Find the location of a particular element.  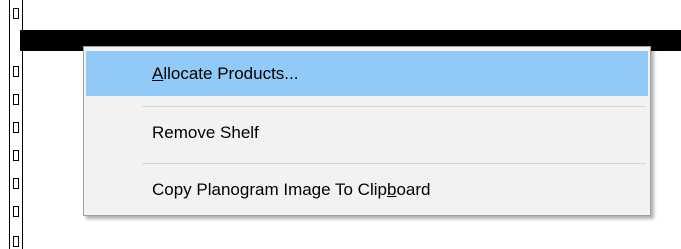

menu-item-label: Copy Planogram Image To Clipboard is located at coordinates (291, 189).